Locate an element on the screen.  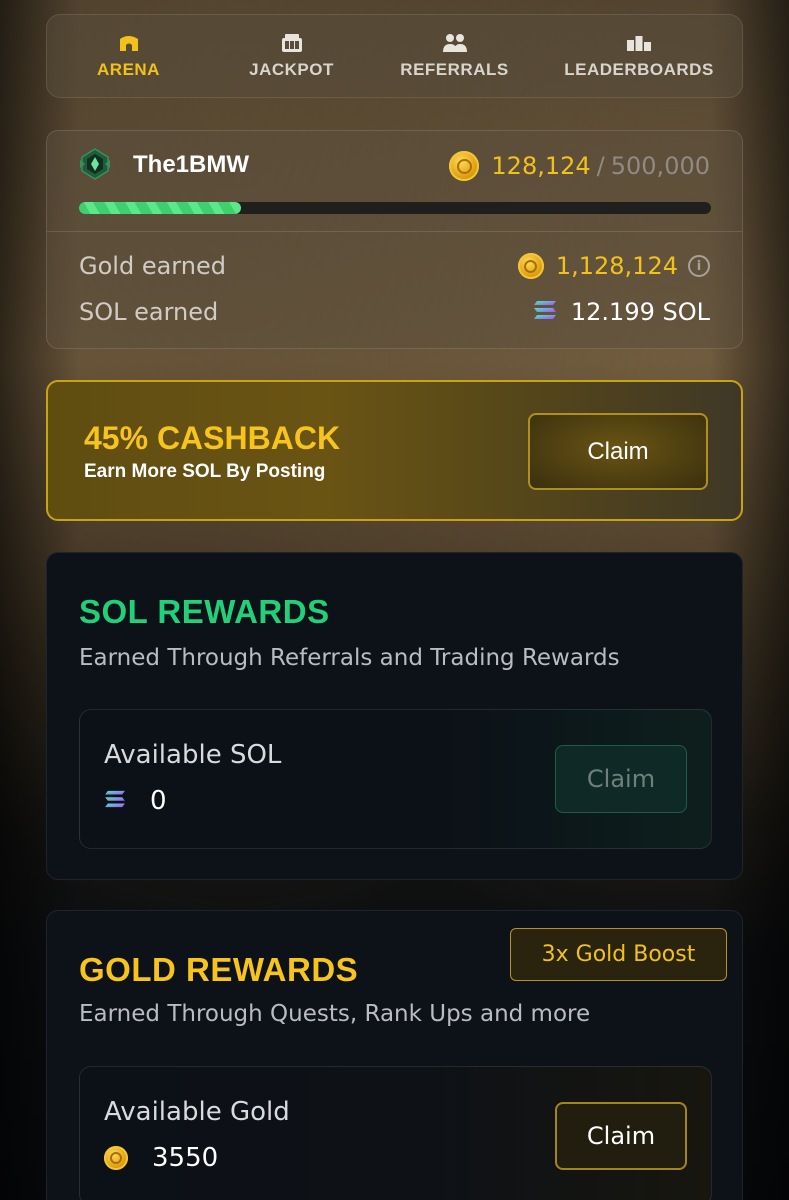
available-gold-value: 3550 is located at coordinates (185, 1158).